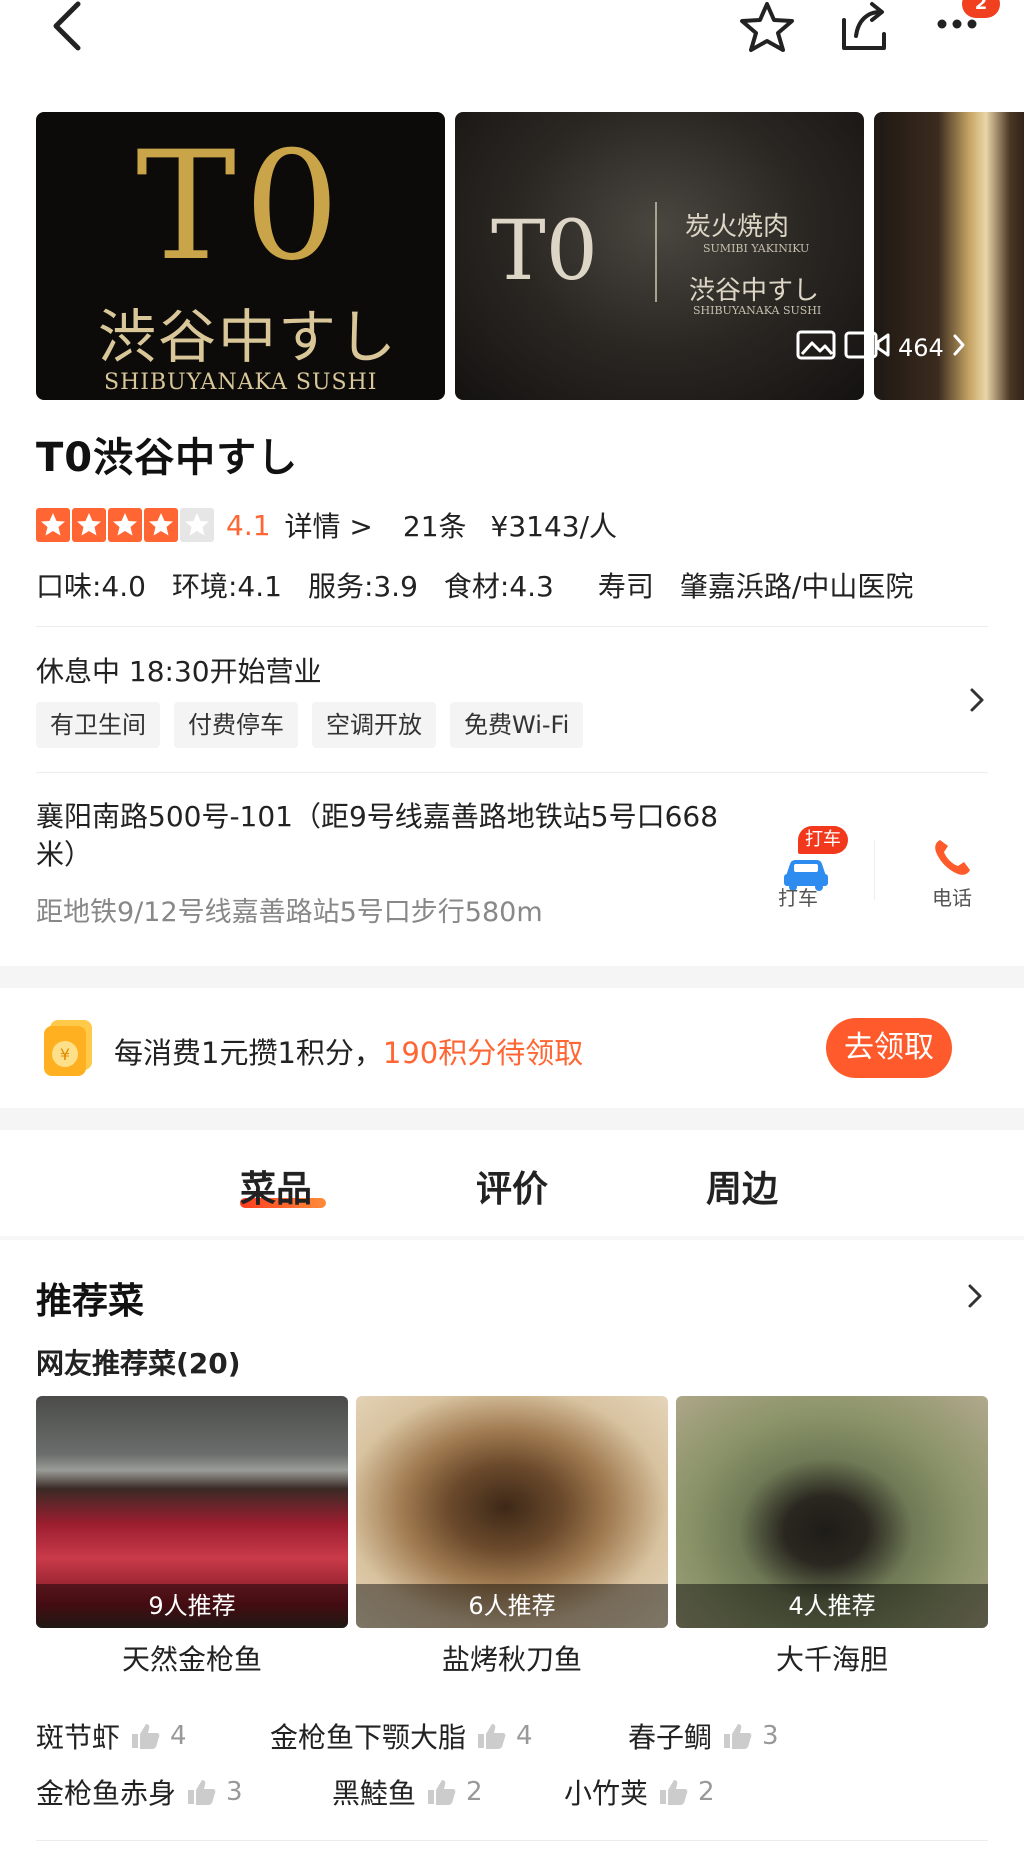 The height and width of the screenshot is (1871, 1024). I want to click on back-button, so click(69, 30).